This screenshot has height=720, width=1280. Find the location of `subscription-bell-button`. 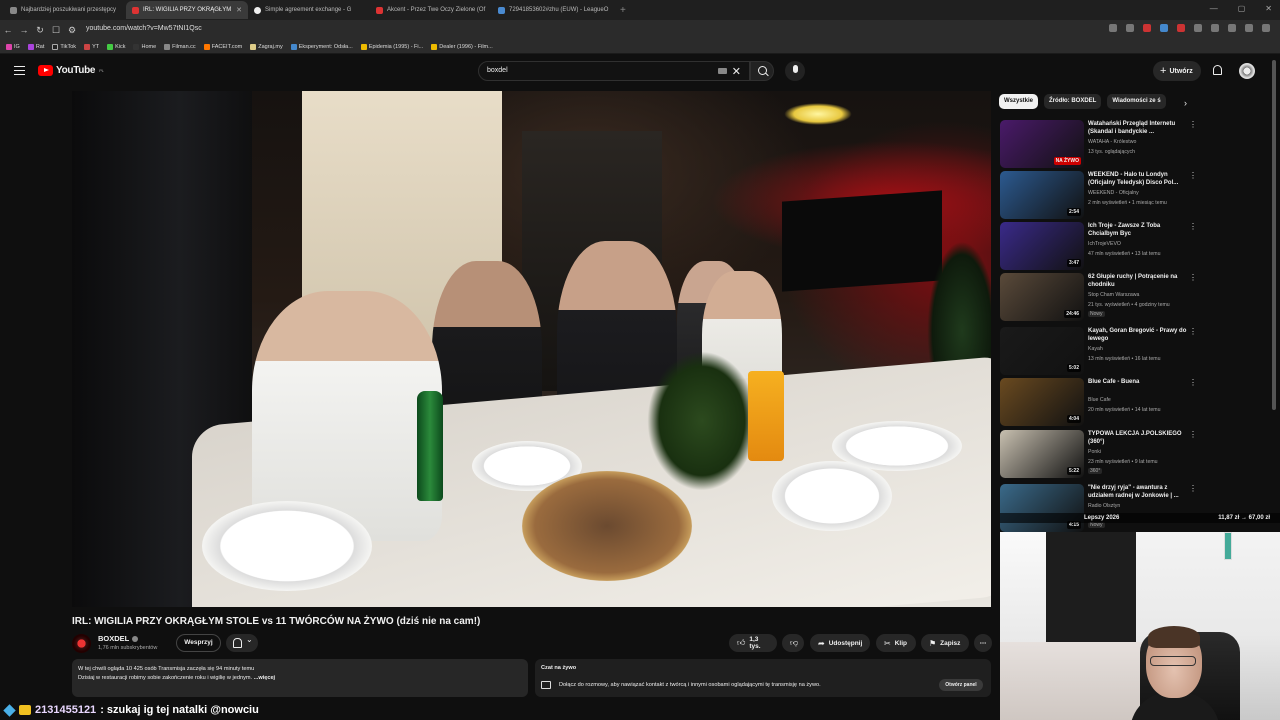

subscription-bell-button is located at coordinates (242, 643).